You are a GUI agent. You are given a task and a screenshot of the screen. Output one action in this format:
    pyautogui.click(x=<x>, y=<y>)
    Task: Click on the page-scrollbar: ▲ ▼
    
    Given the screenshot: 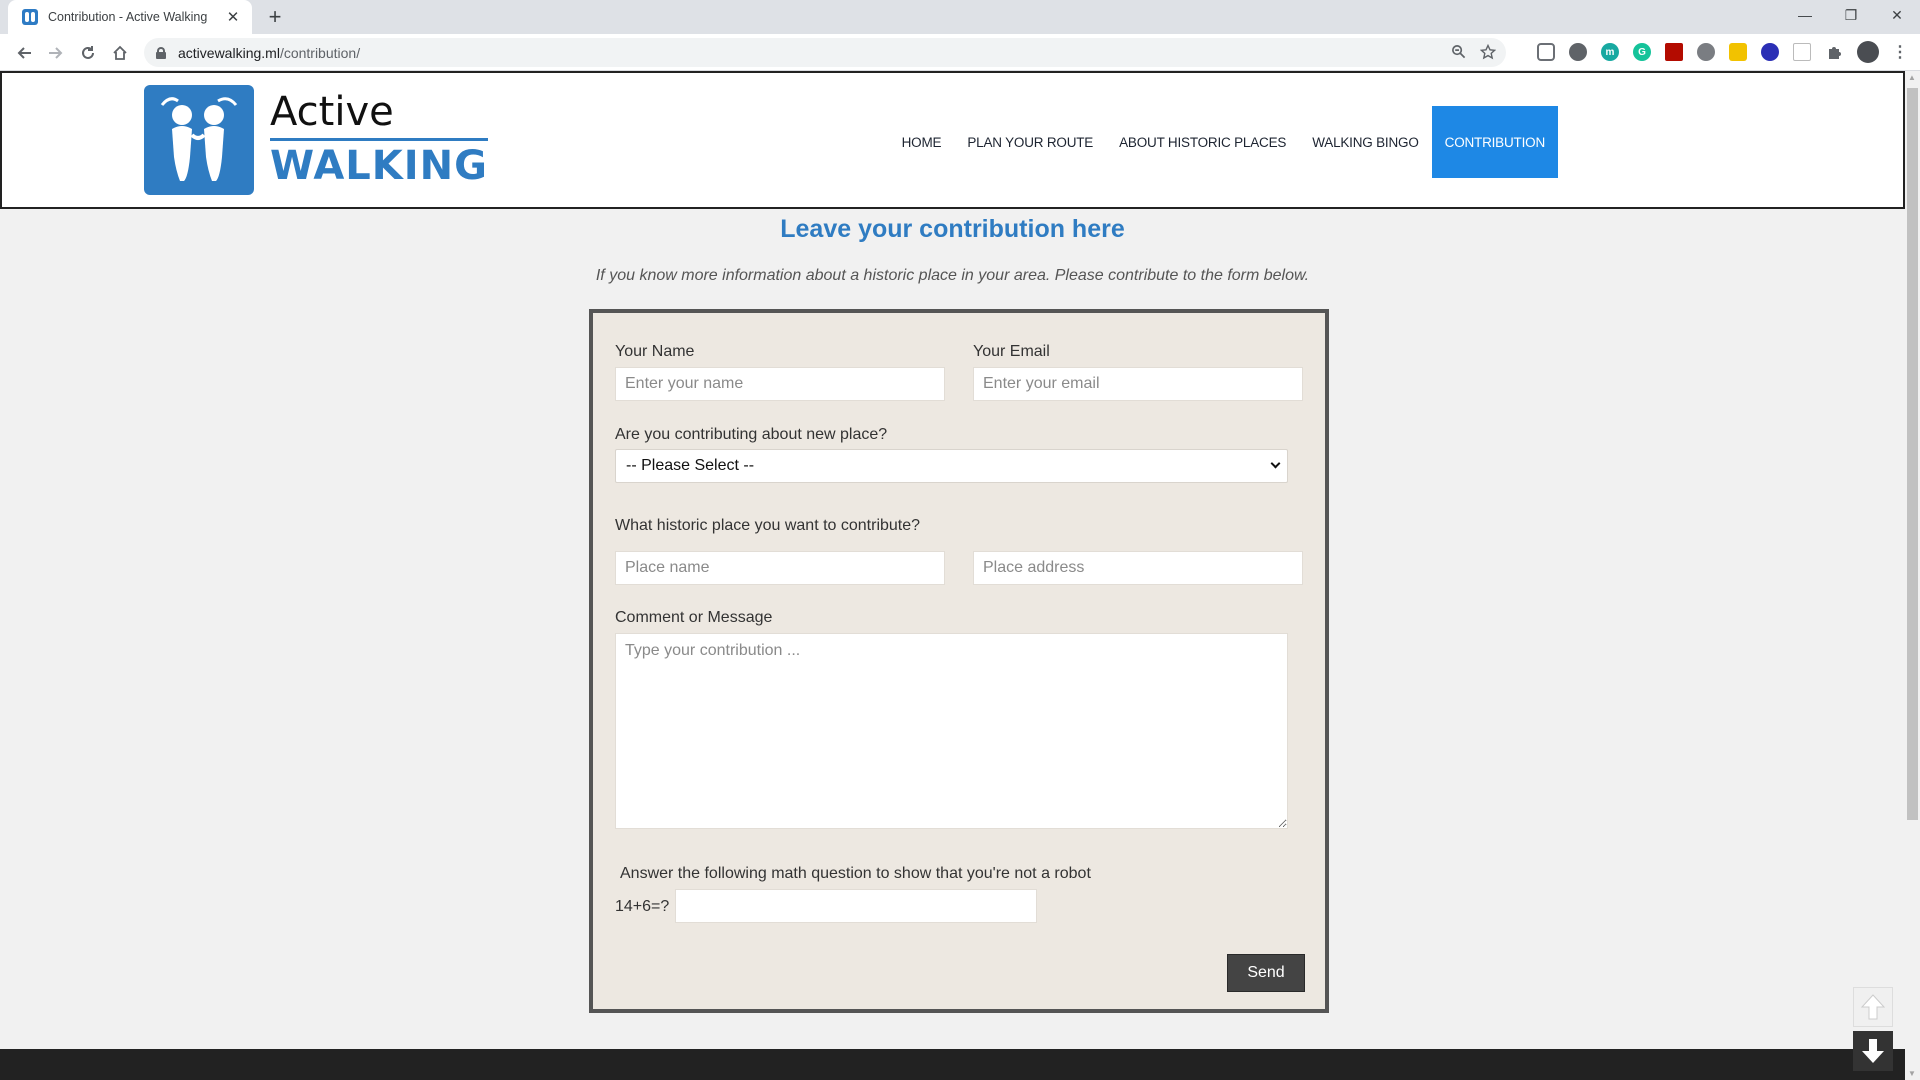 What is the action you would take?
    pyautogui.click(x=1912, y=575)
    